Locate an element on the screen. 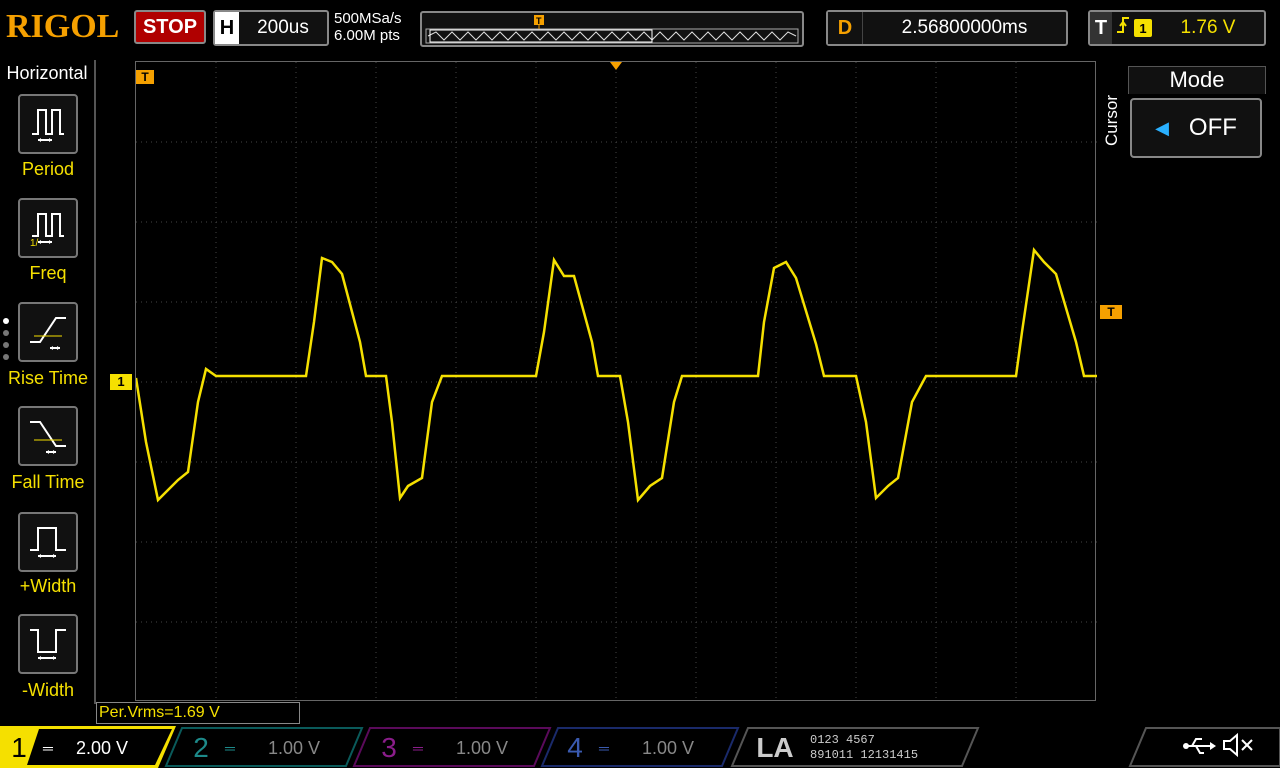  period-icon is located at coordinates (48, 125).